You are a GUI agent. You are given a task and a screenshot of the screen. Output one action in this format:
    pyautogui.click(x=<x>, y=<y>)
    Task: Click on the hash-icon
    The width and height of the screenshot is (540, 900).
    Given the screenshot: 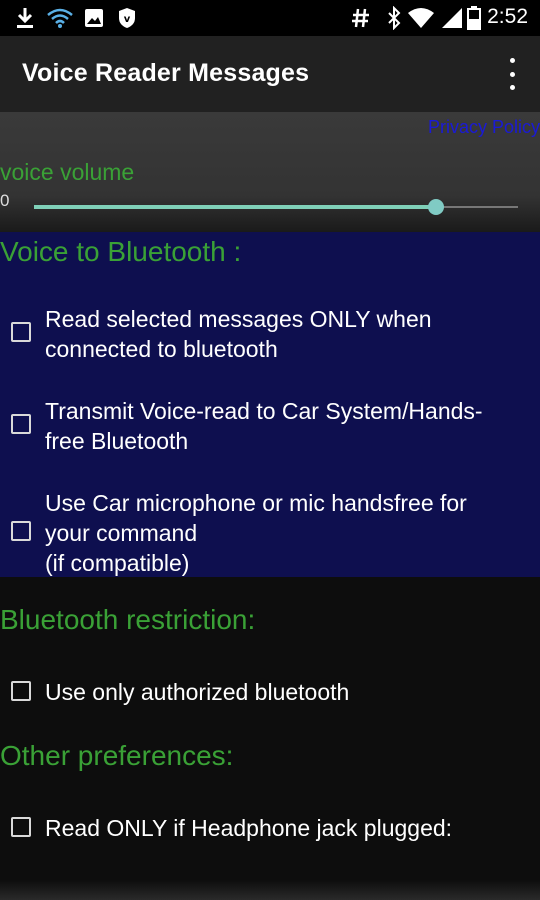 What is the action you would take?
    pyautogui.click(x=361, y=18)
    